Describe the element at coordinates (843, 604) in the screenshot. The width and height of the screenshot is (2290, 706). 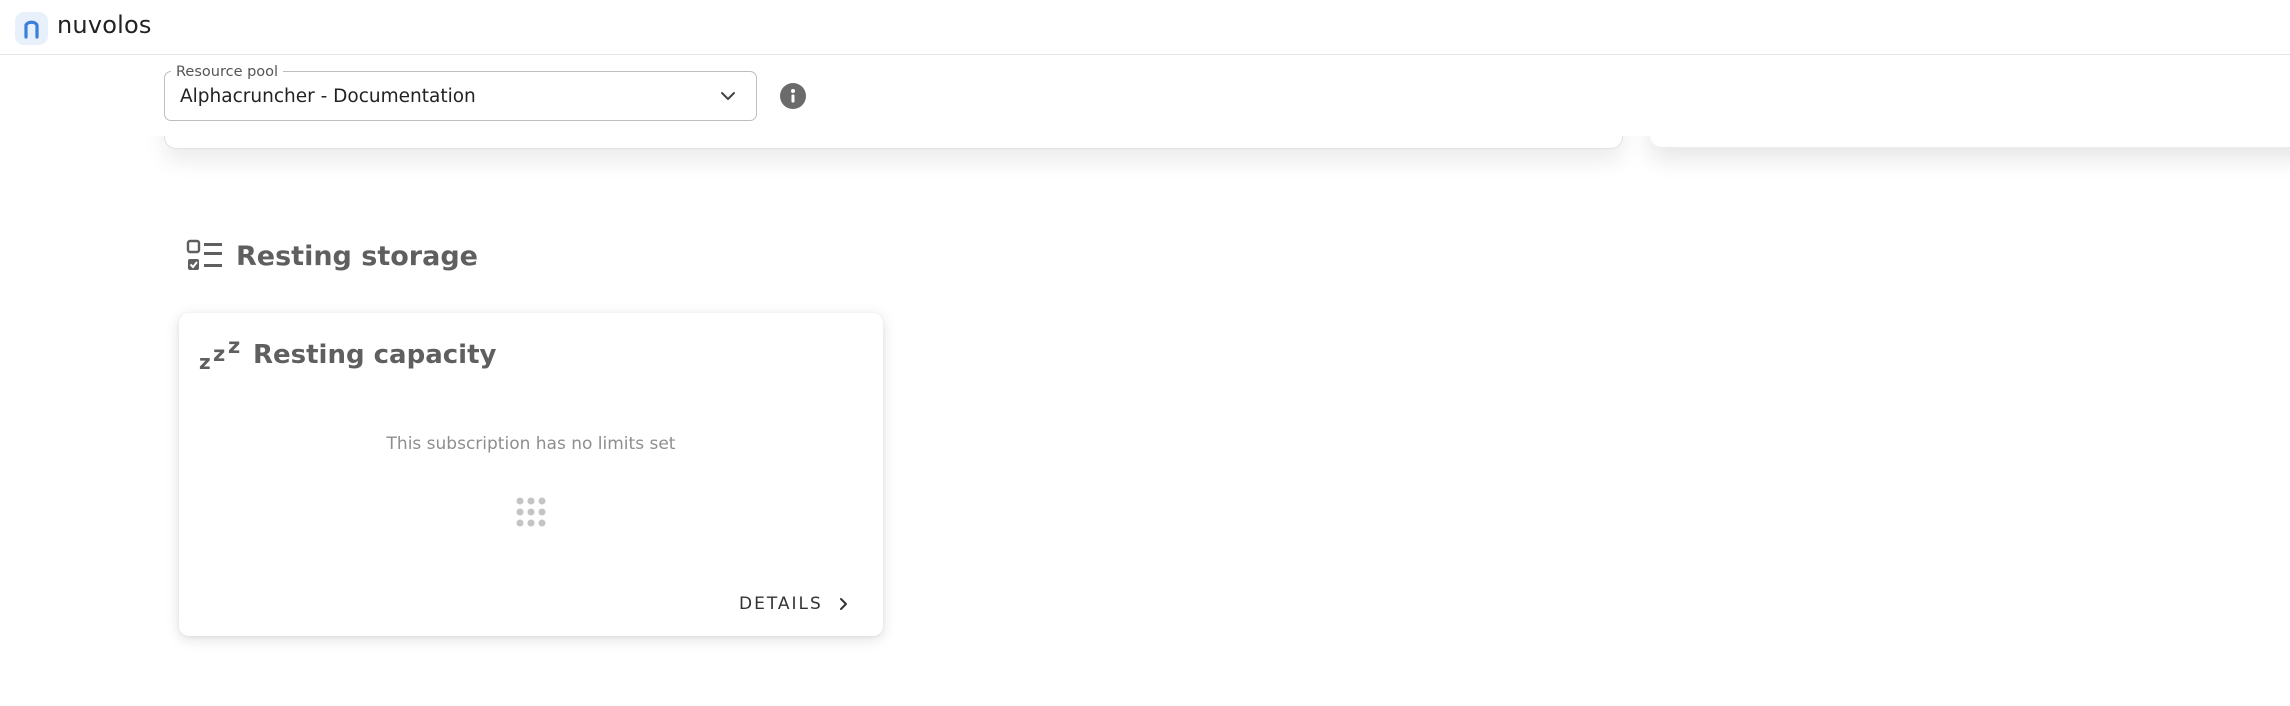
I see `chevron-right-icon` at that location.